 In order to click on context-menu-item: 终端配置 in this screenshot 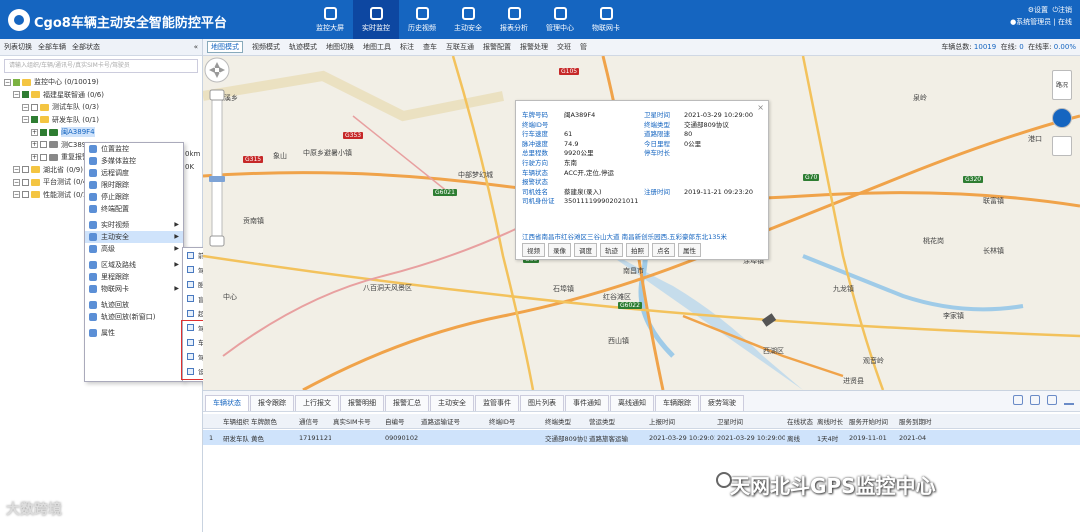, I will do `click(134, 209)`.